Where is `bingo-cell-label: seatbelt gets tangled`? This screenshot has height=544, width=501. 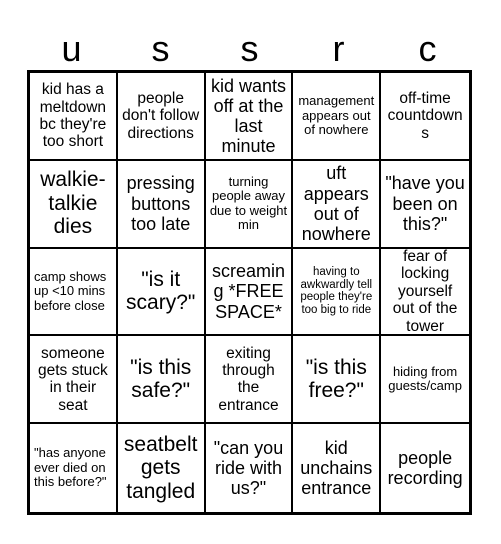
bingo-cell-label: seatbelt gets tangled is located at coordinates (160, 467).